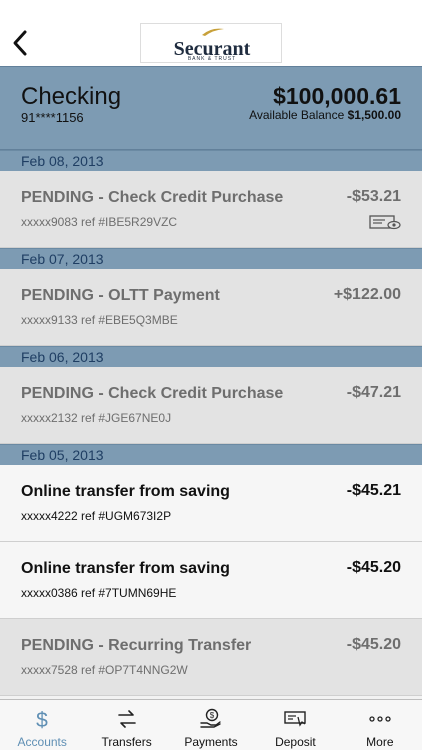 This screenshot has width=422, height=750. What do you see at coordinates (211, 742) in the screenshot?
I see `tab-label: Payments` at bounding box center [211, 742].